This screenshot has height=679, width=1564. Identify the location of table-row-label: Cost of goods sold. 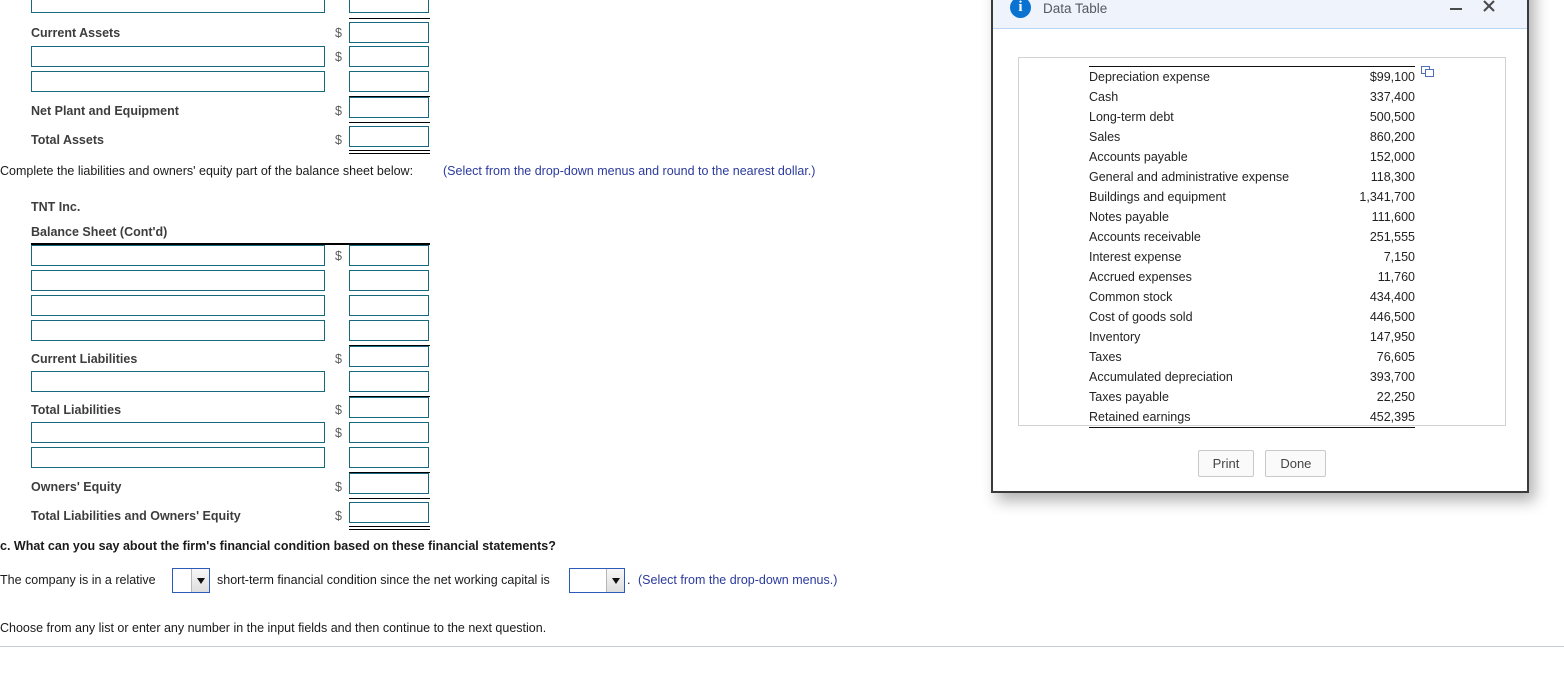
(1141, 317).